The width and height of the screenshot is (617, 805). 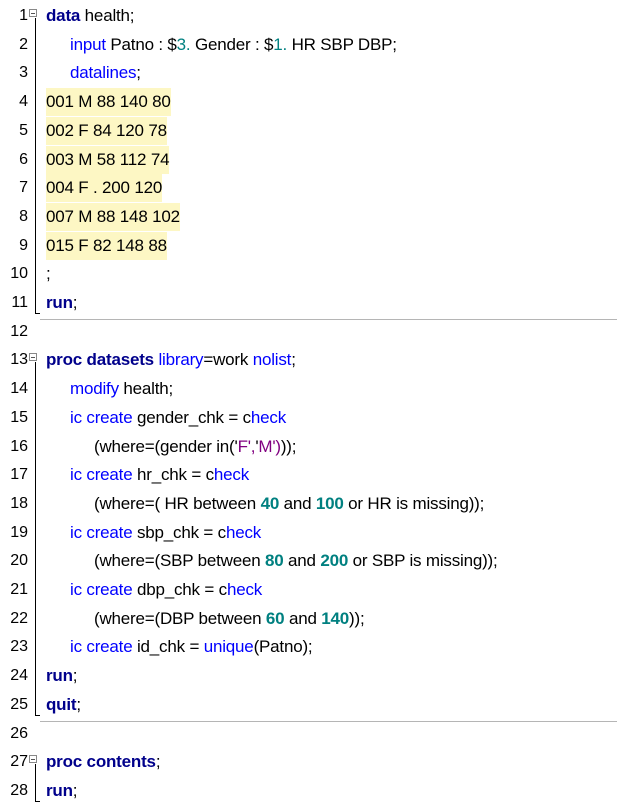 What do you see at coordinates (48, 274) in the screenshot?
I see `code-text: ;` at bounding box center [48, 274].